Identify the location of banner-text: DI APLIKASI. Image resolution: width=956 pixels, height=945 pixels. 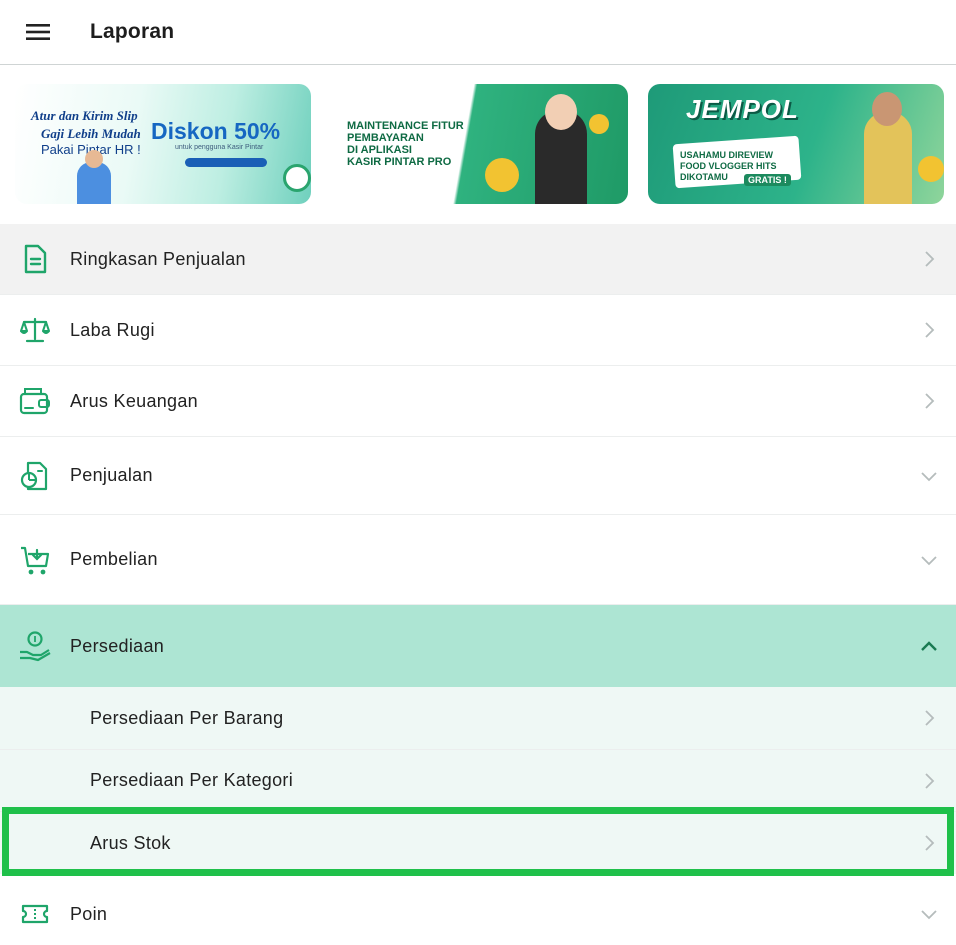
(379, 150).